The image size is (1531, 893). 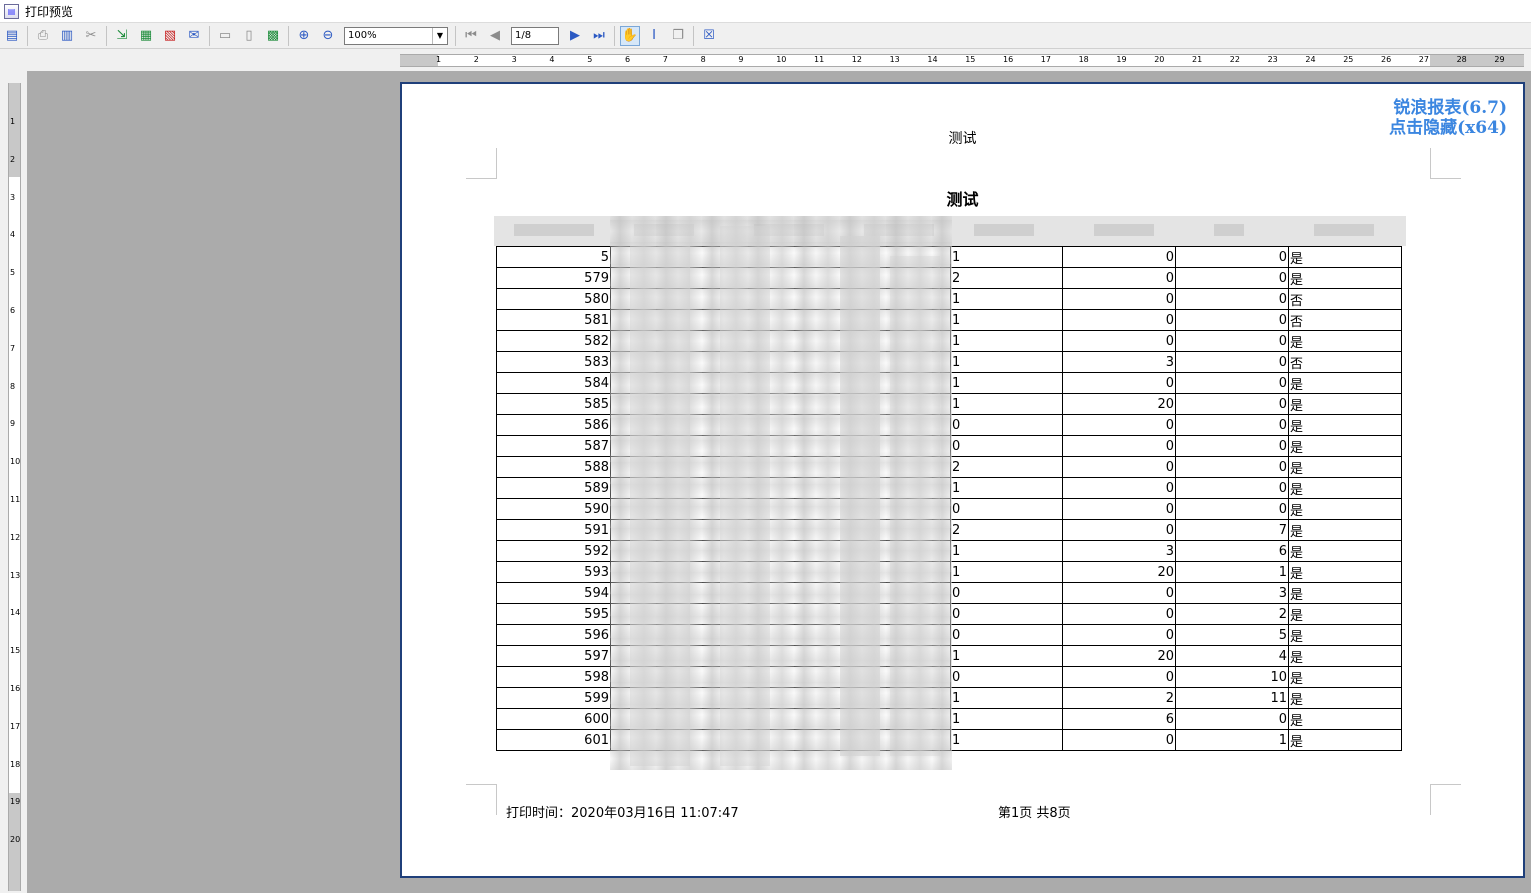 What do you see at coordinates (553, 467) in the screenshot?
I see `row-id-cell: 588` at bounding box center [553, 467].